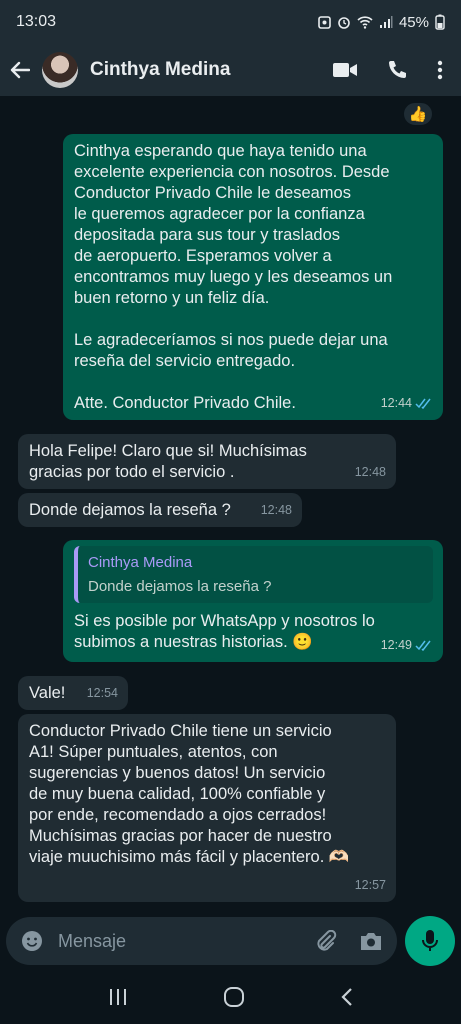  I want to click on quoted-author: Cinthya Medina, so click(140, 562).